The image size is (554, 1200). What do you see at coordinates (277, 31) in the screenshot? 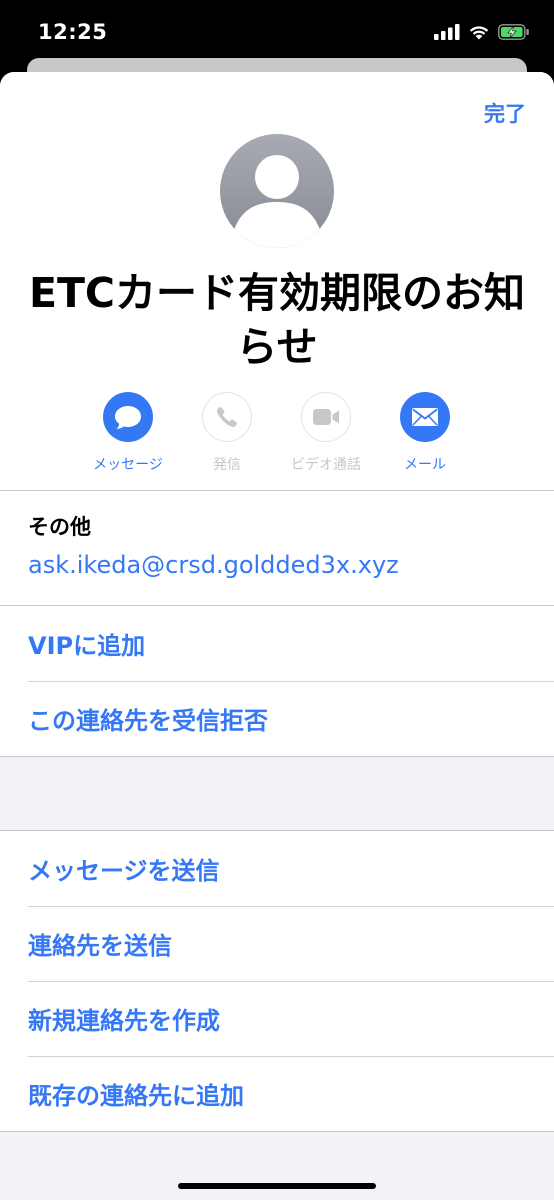
I see `status-bar: 12:25` at bounding box center [277, 31].